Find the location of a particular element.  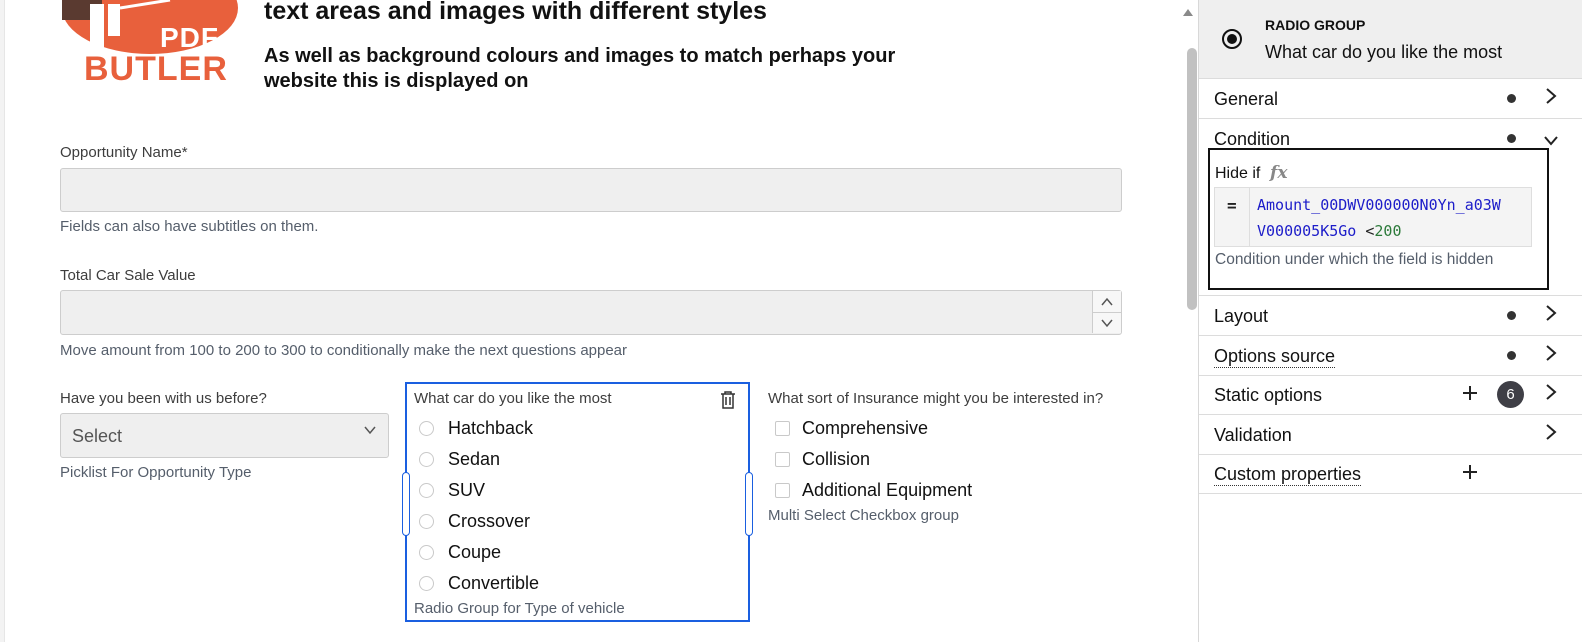

been-with-us-select: Select is located at coordinates (224, 435).